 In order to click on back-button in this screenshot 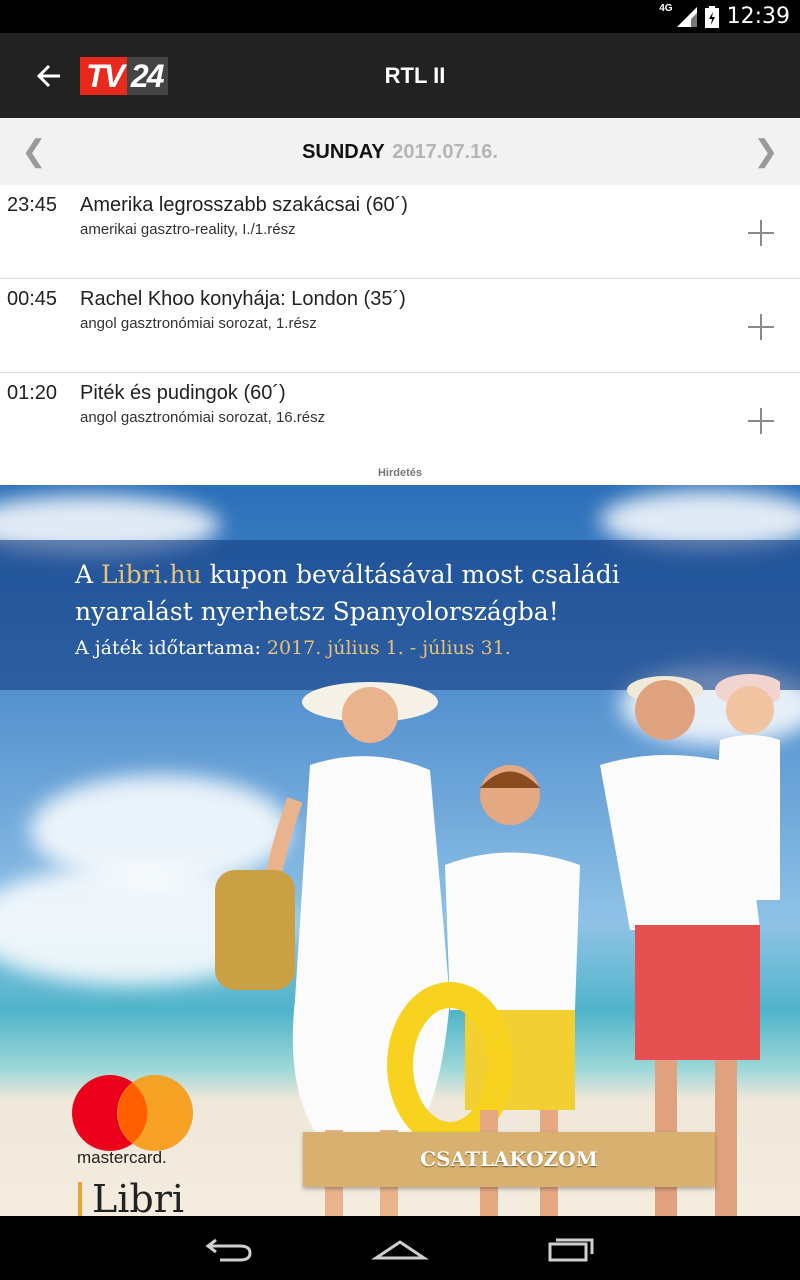, I will do `click(49, 76)`.